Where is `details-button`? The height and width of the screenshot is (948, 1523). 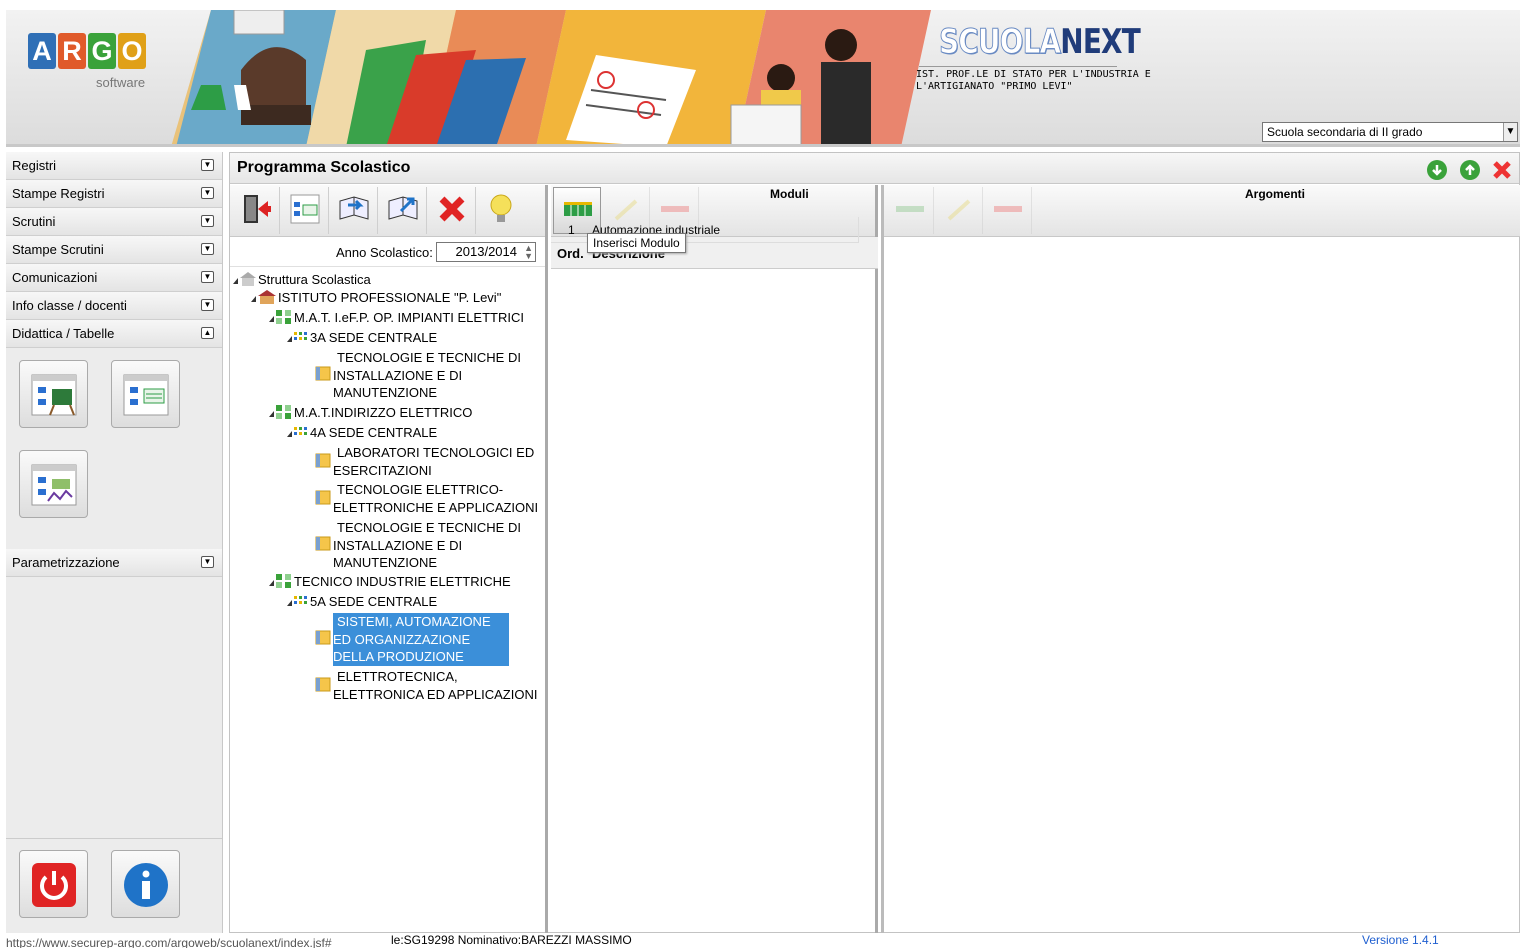
details-button is located at coordinates (305, 210).